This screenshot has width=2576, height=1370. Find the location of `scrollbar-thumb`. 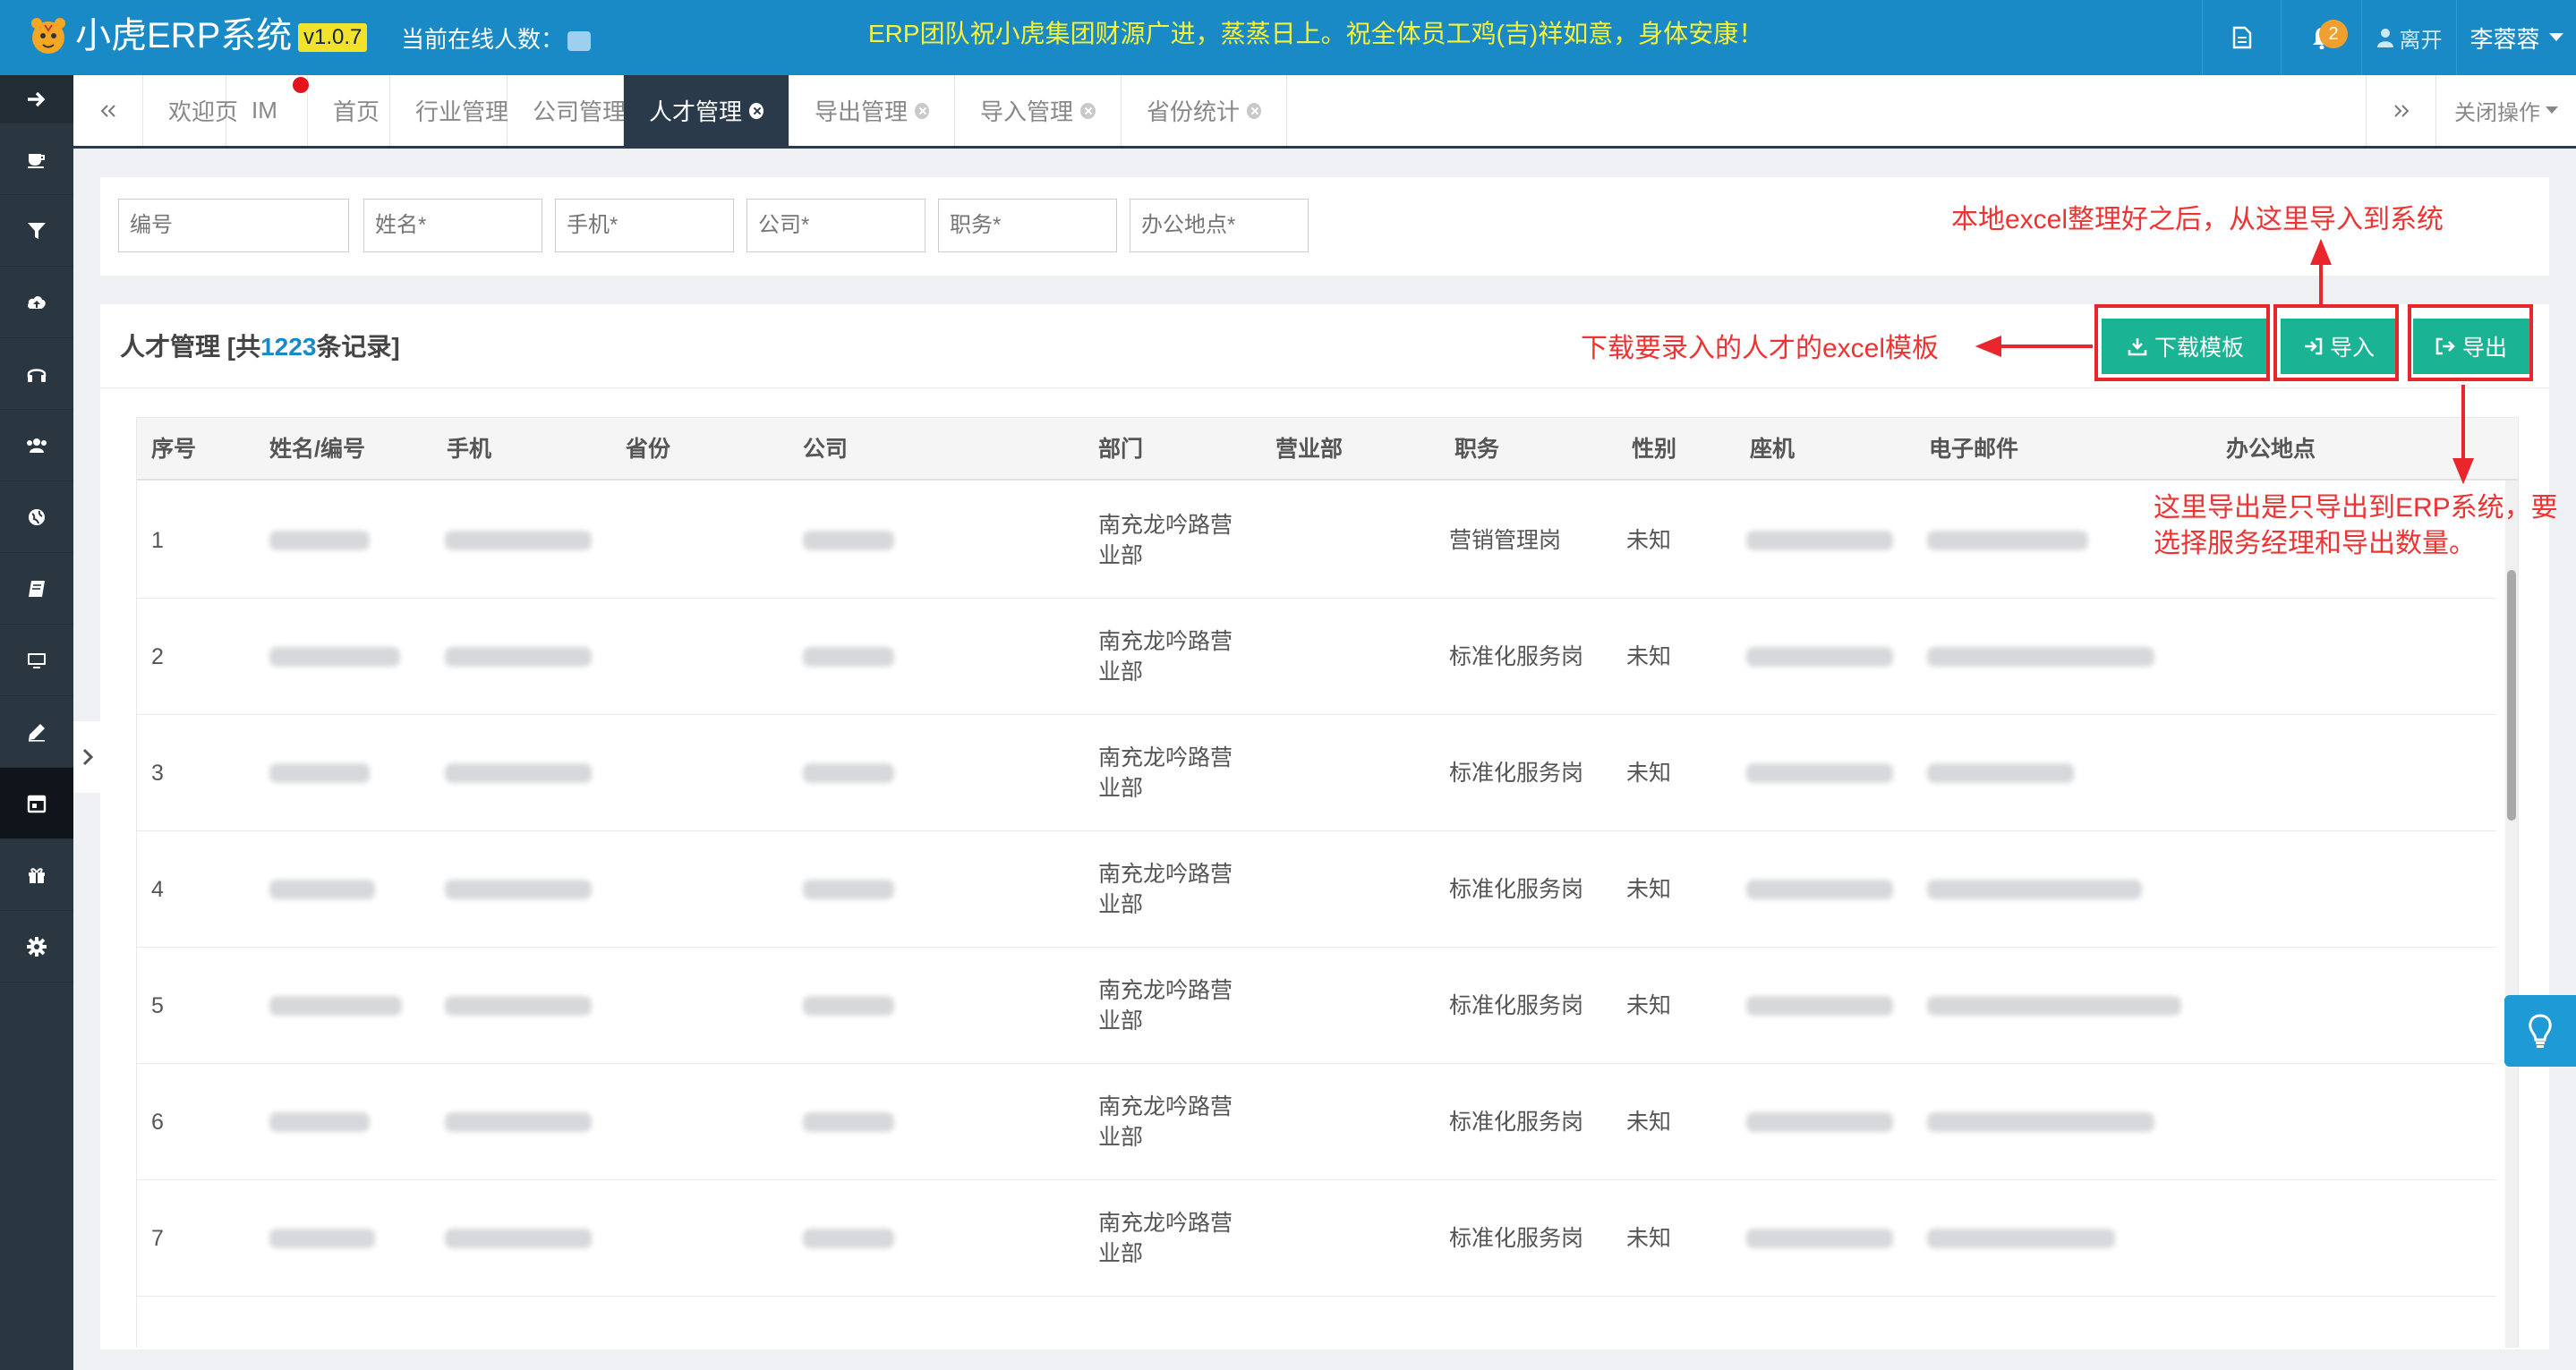

scrollbar-thumb is located at coordinates (2511, 695).